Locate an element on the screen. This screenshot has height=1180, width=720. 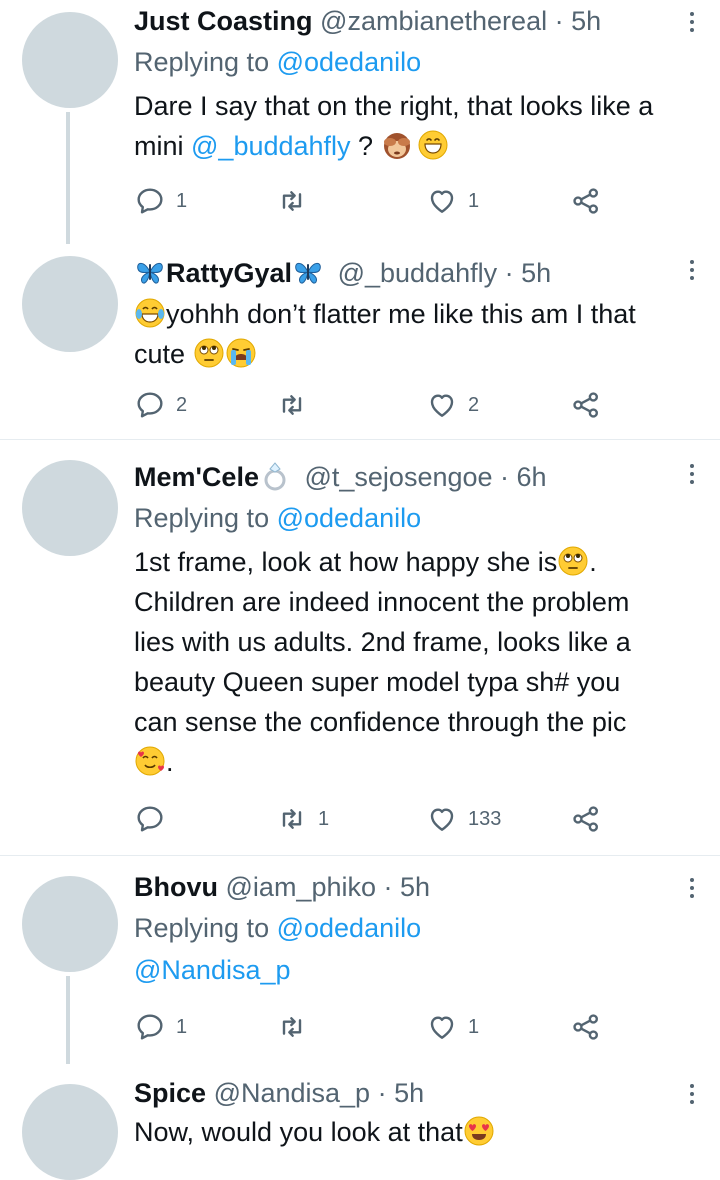
timestamp: · 6h is located at coordinates (523, 477).